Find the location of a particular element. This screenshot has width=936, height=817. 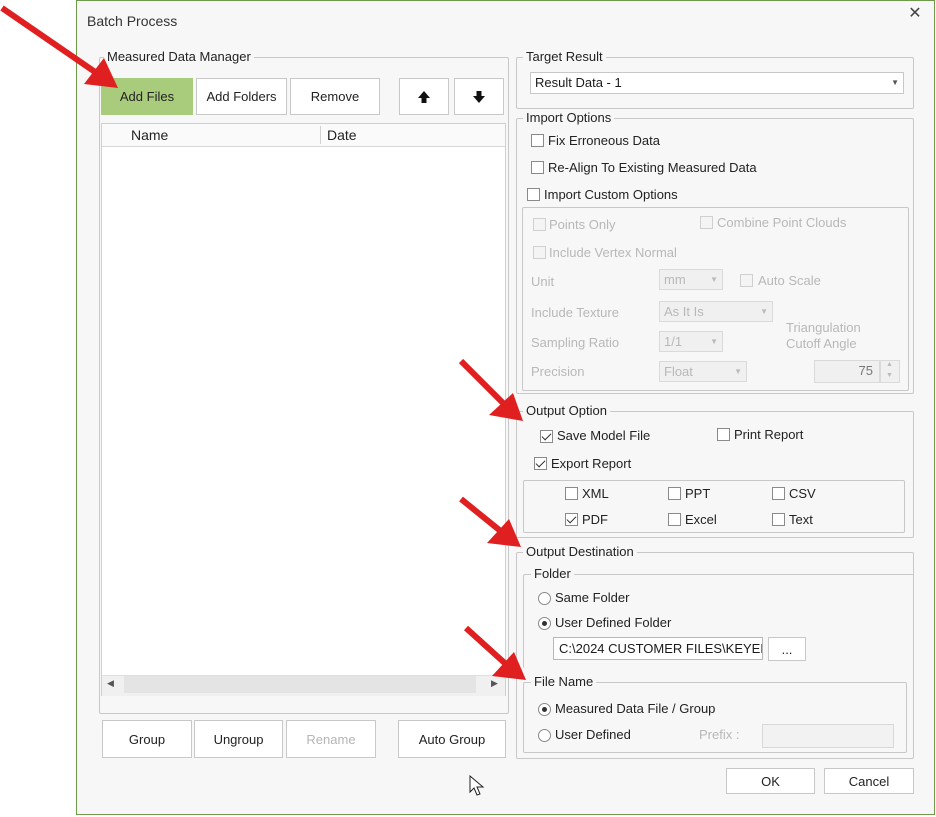

cutoff-angle-label: Cutoff Angle is located at coordinates (821, 343).